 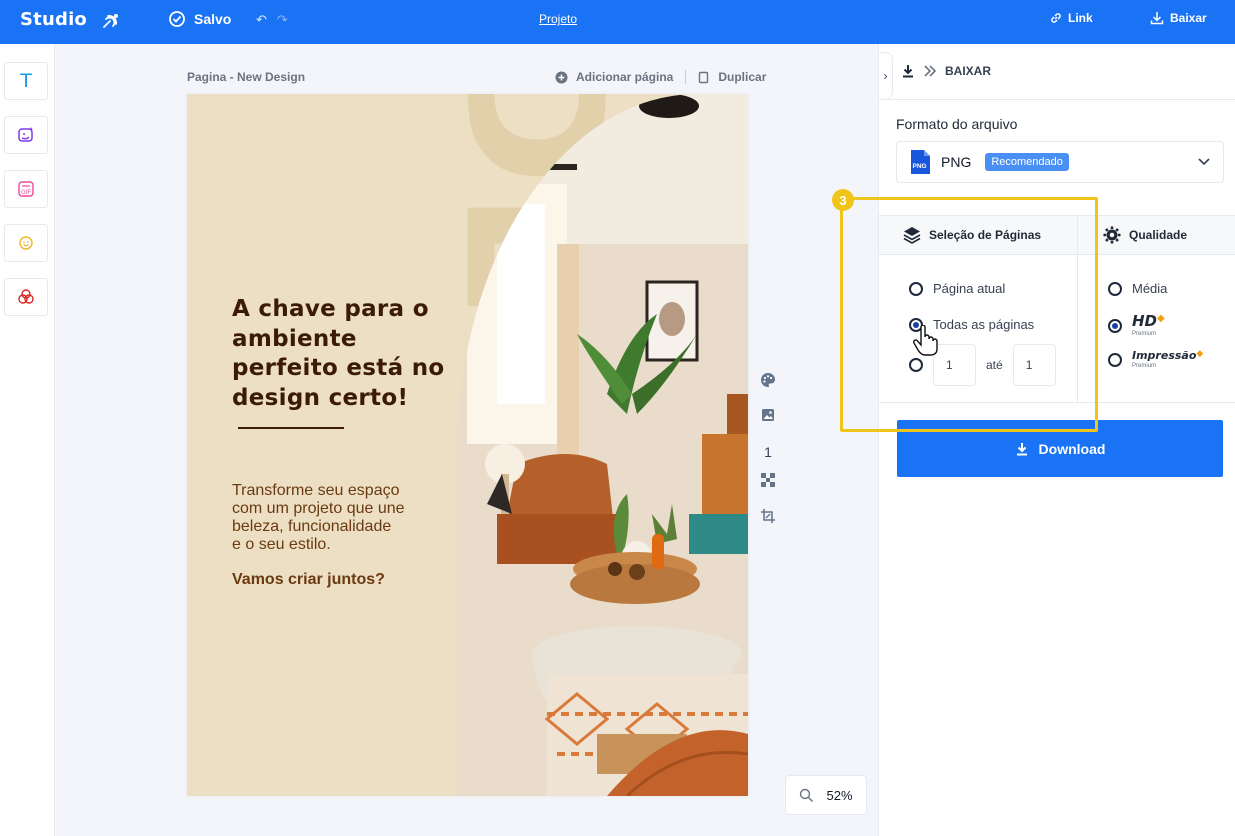 What do you see at coordinates (1188, 18) in the screenshot?
I see `download-top-label: Baixar` at bounding box center [1188, 18].